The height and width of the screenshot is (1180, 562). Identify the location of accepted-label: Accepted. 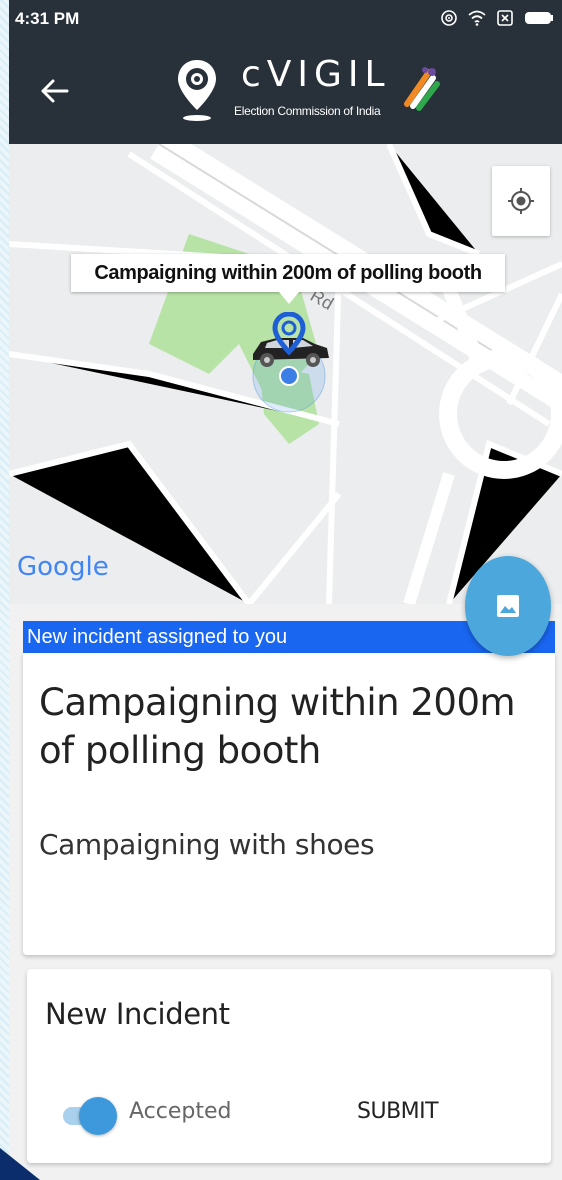
(180, 1111).